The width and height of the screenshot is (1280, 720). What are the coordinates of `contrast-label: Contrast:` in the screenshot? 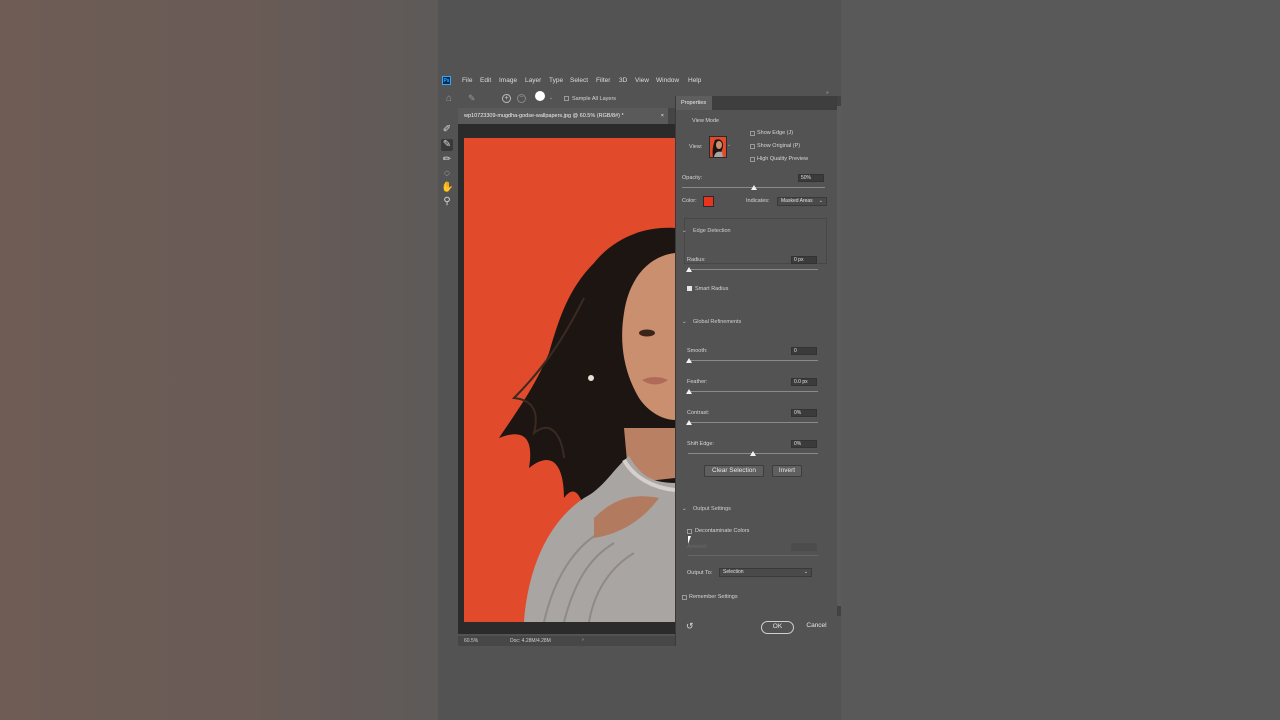 It's located at (698, 413).